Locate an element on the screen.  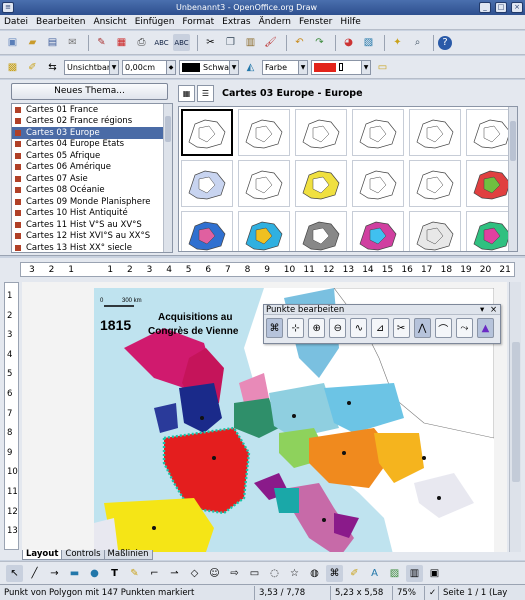
format-paintbrush-icon: 🖌 is located at coordinates (270, 42).